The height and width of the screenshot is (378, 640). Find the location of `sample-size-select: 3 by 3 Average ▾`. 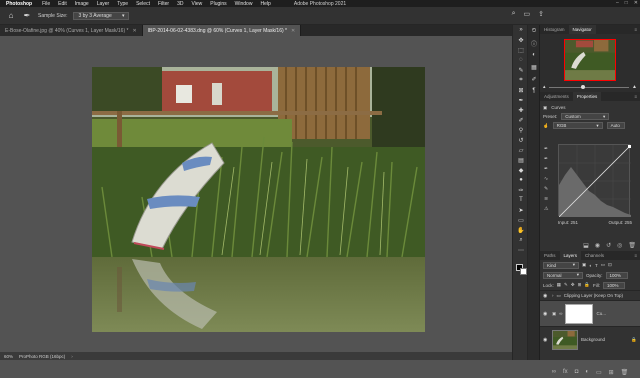

sample-size-select: 3 by 3 Average ▾ is located at coordinates (101, 15).